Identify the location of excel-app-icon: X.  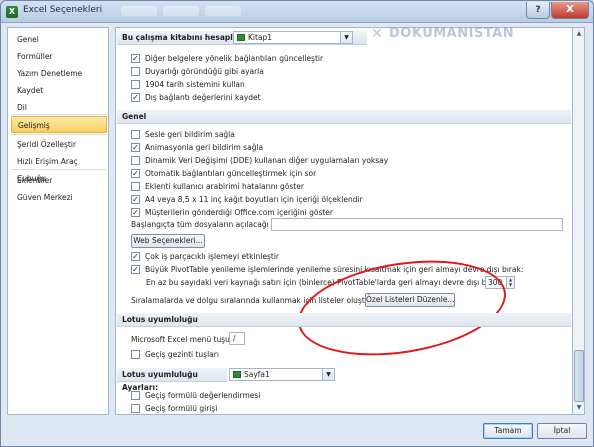
(12, 12).